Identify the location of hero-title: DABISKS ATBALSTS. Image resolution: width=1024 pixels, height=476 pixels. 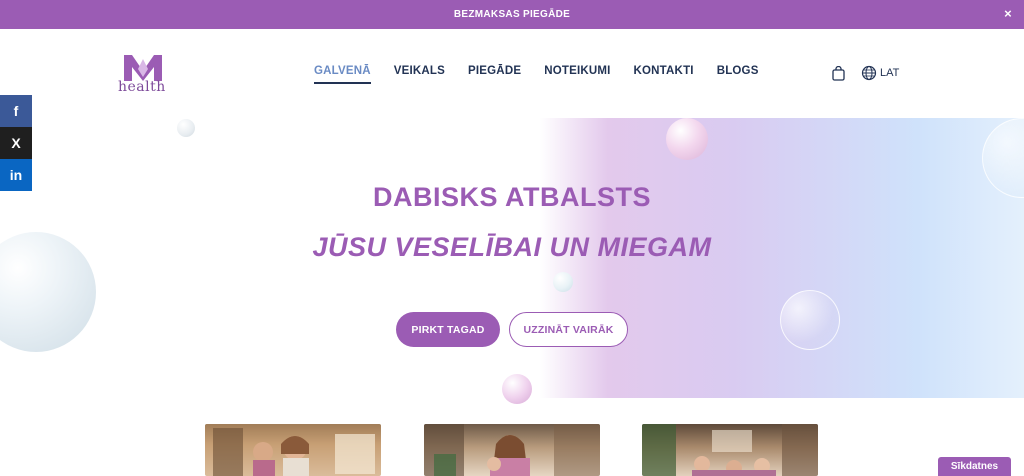
(512, 197).